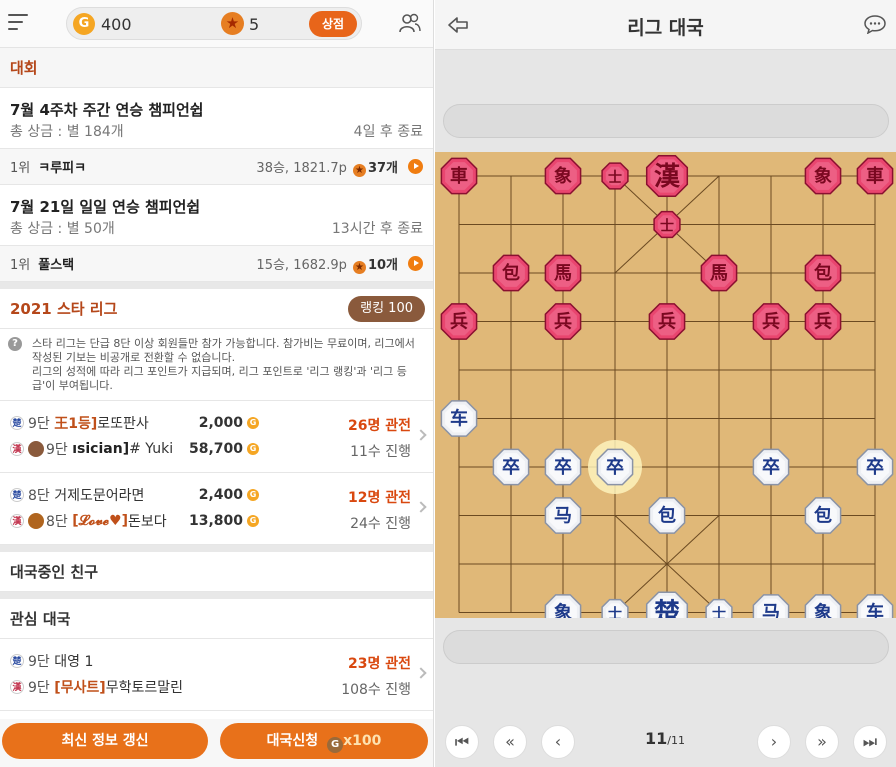 This screenshot has width=896, height=767. What do you see at coordinates (20, 168) in the screenshot?
I see `leader-rank: 1위` at bounding box center [20, 168].